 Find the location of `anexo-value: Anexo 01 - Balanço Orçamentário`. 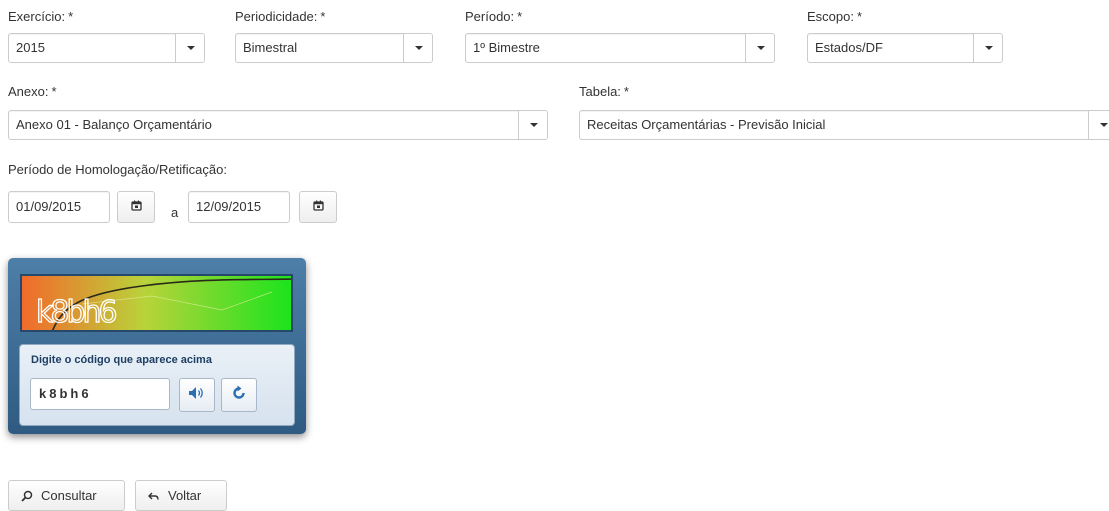

anexo-value: Anexo 01 - Balanço Orçamentário is located at coordinates (114, 124).